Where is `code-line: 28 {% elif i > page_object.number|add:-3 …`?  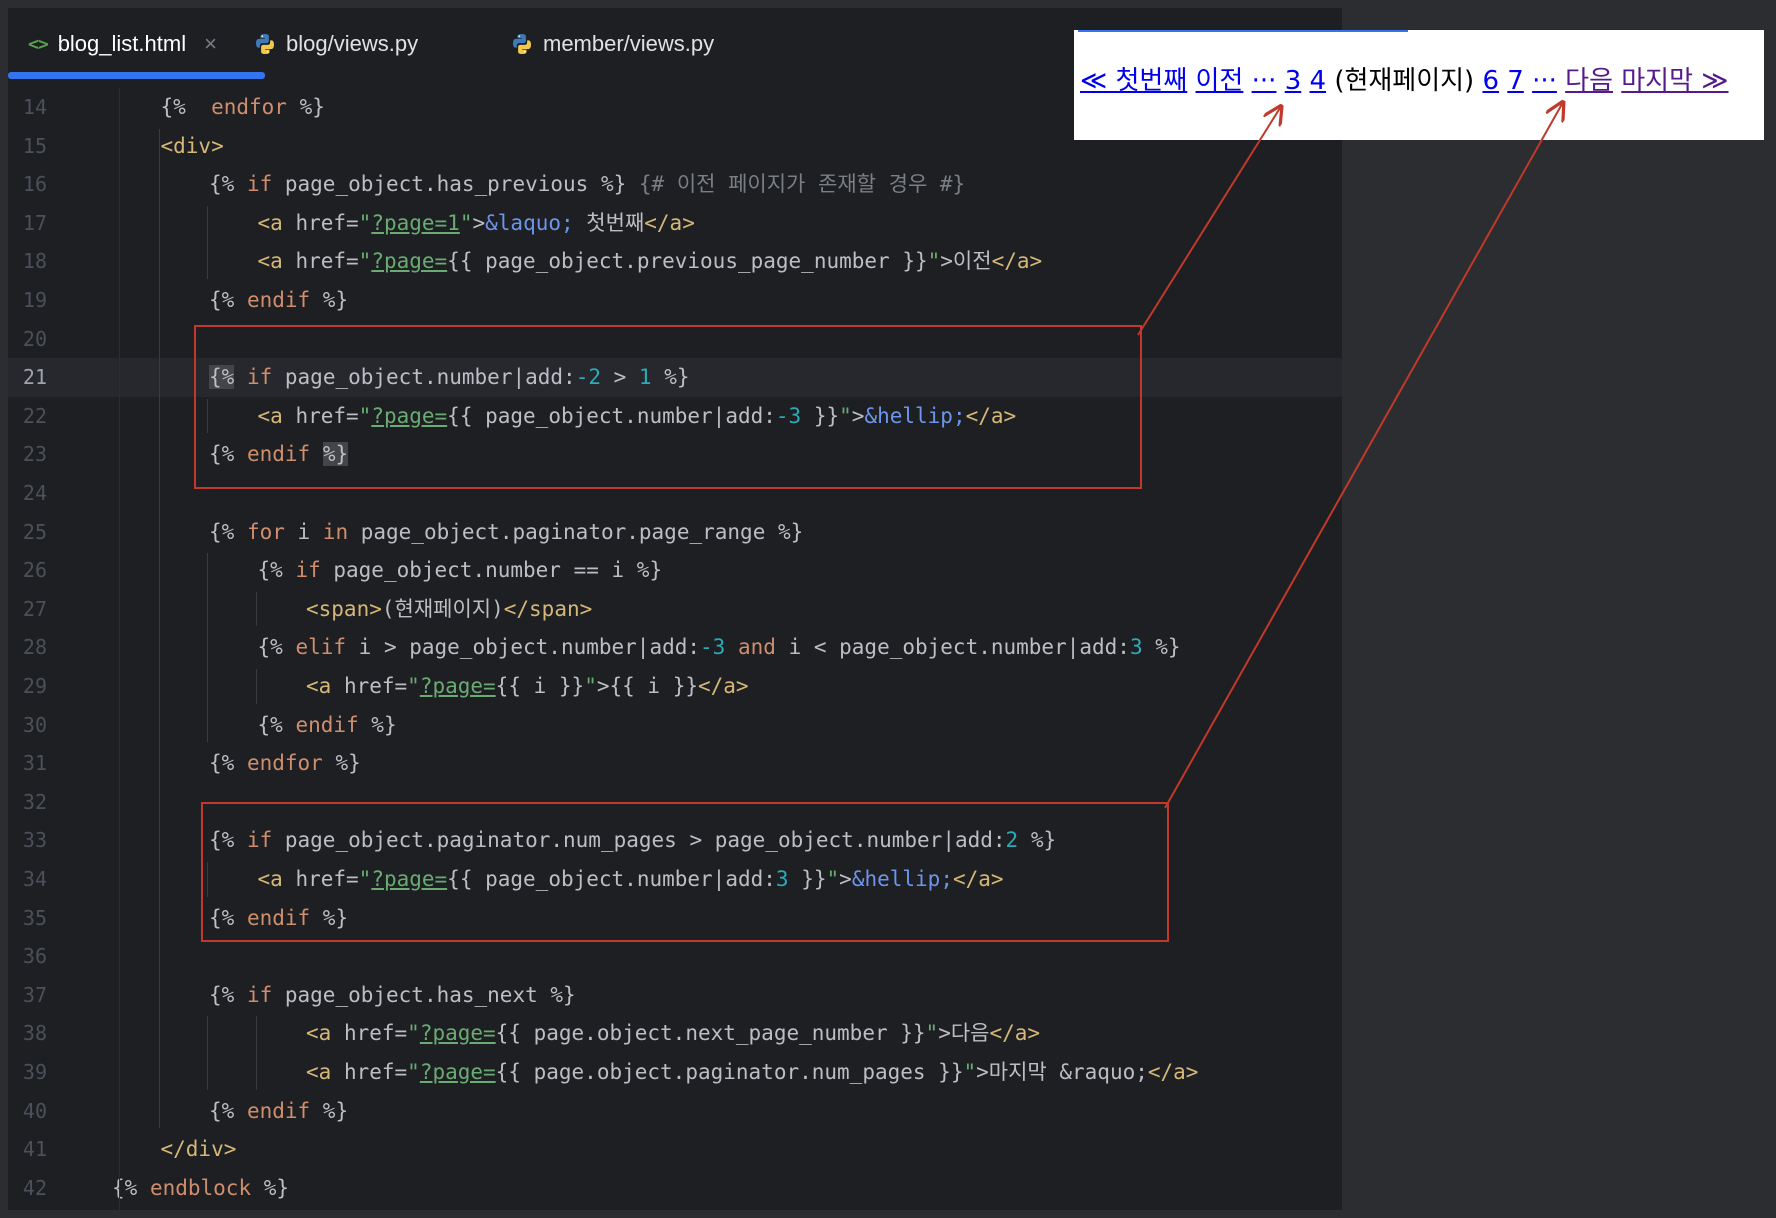
code-line: 28 {% elif i > page_object.number|add:-3 … is located at coordinates (675, 647).